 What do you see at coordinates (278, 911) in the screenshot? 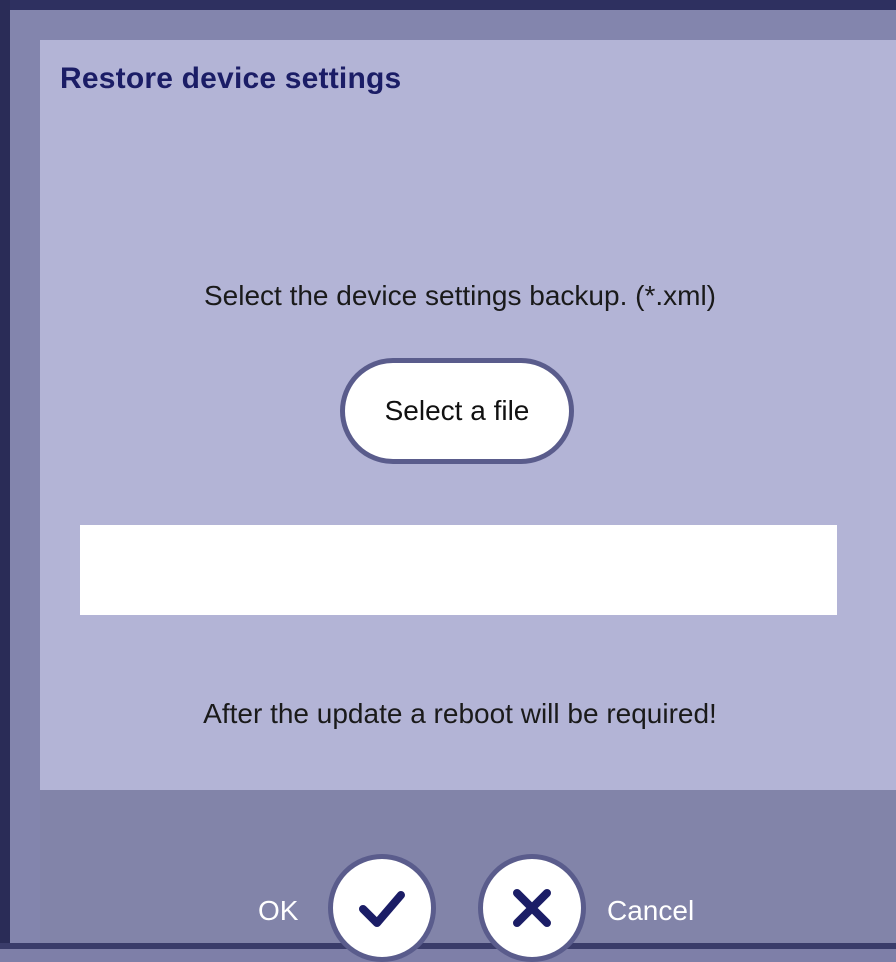
I see `ok-label: OK` at bounding box center [278, 911].